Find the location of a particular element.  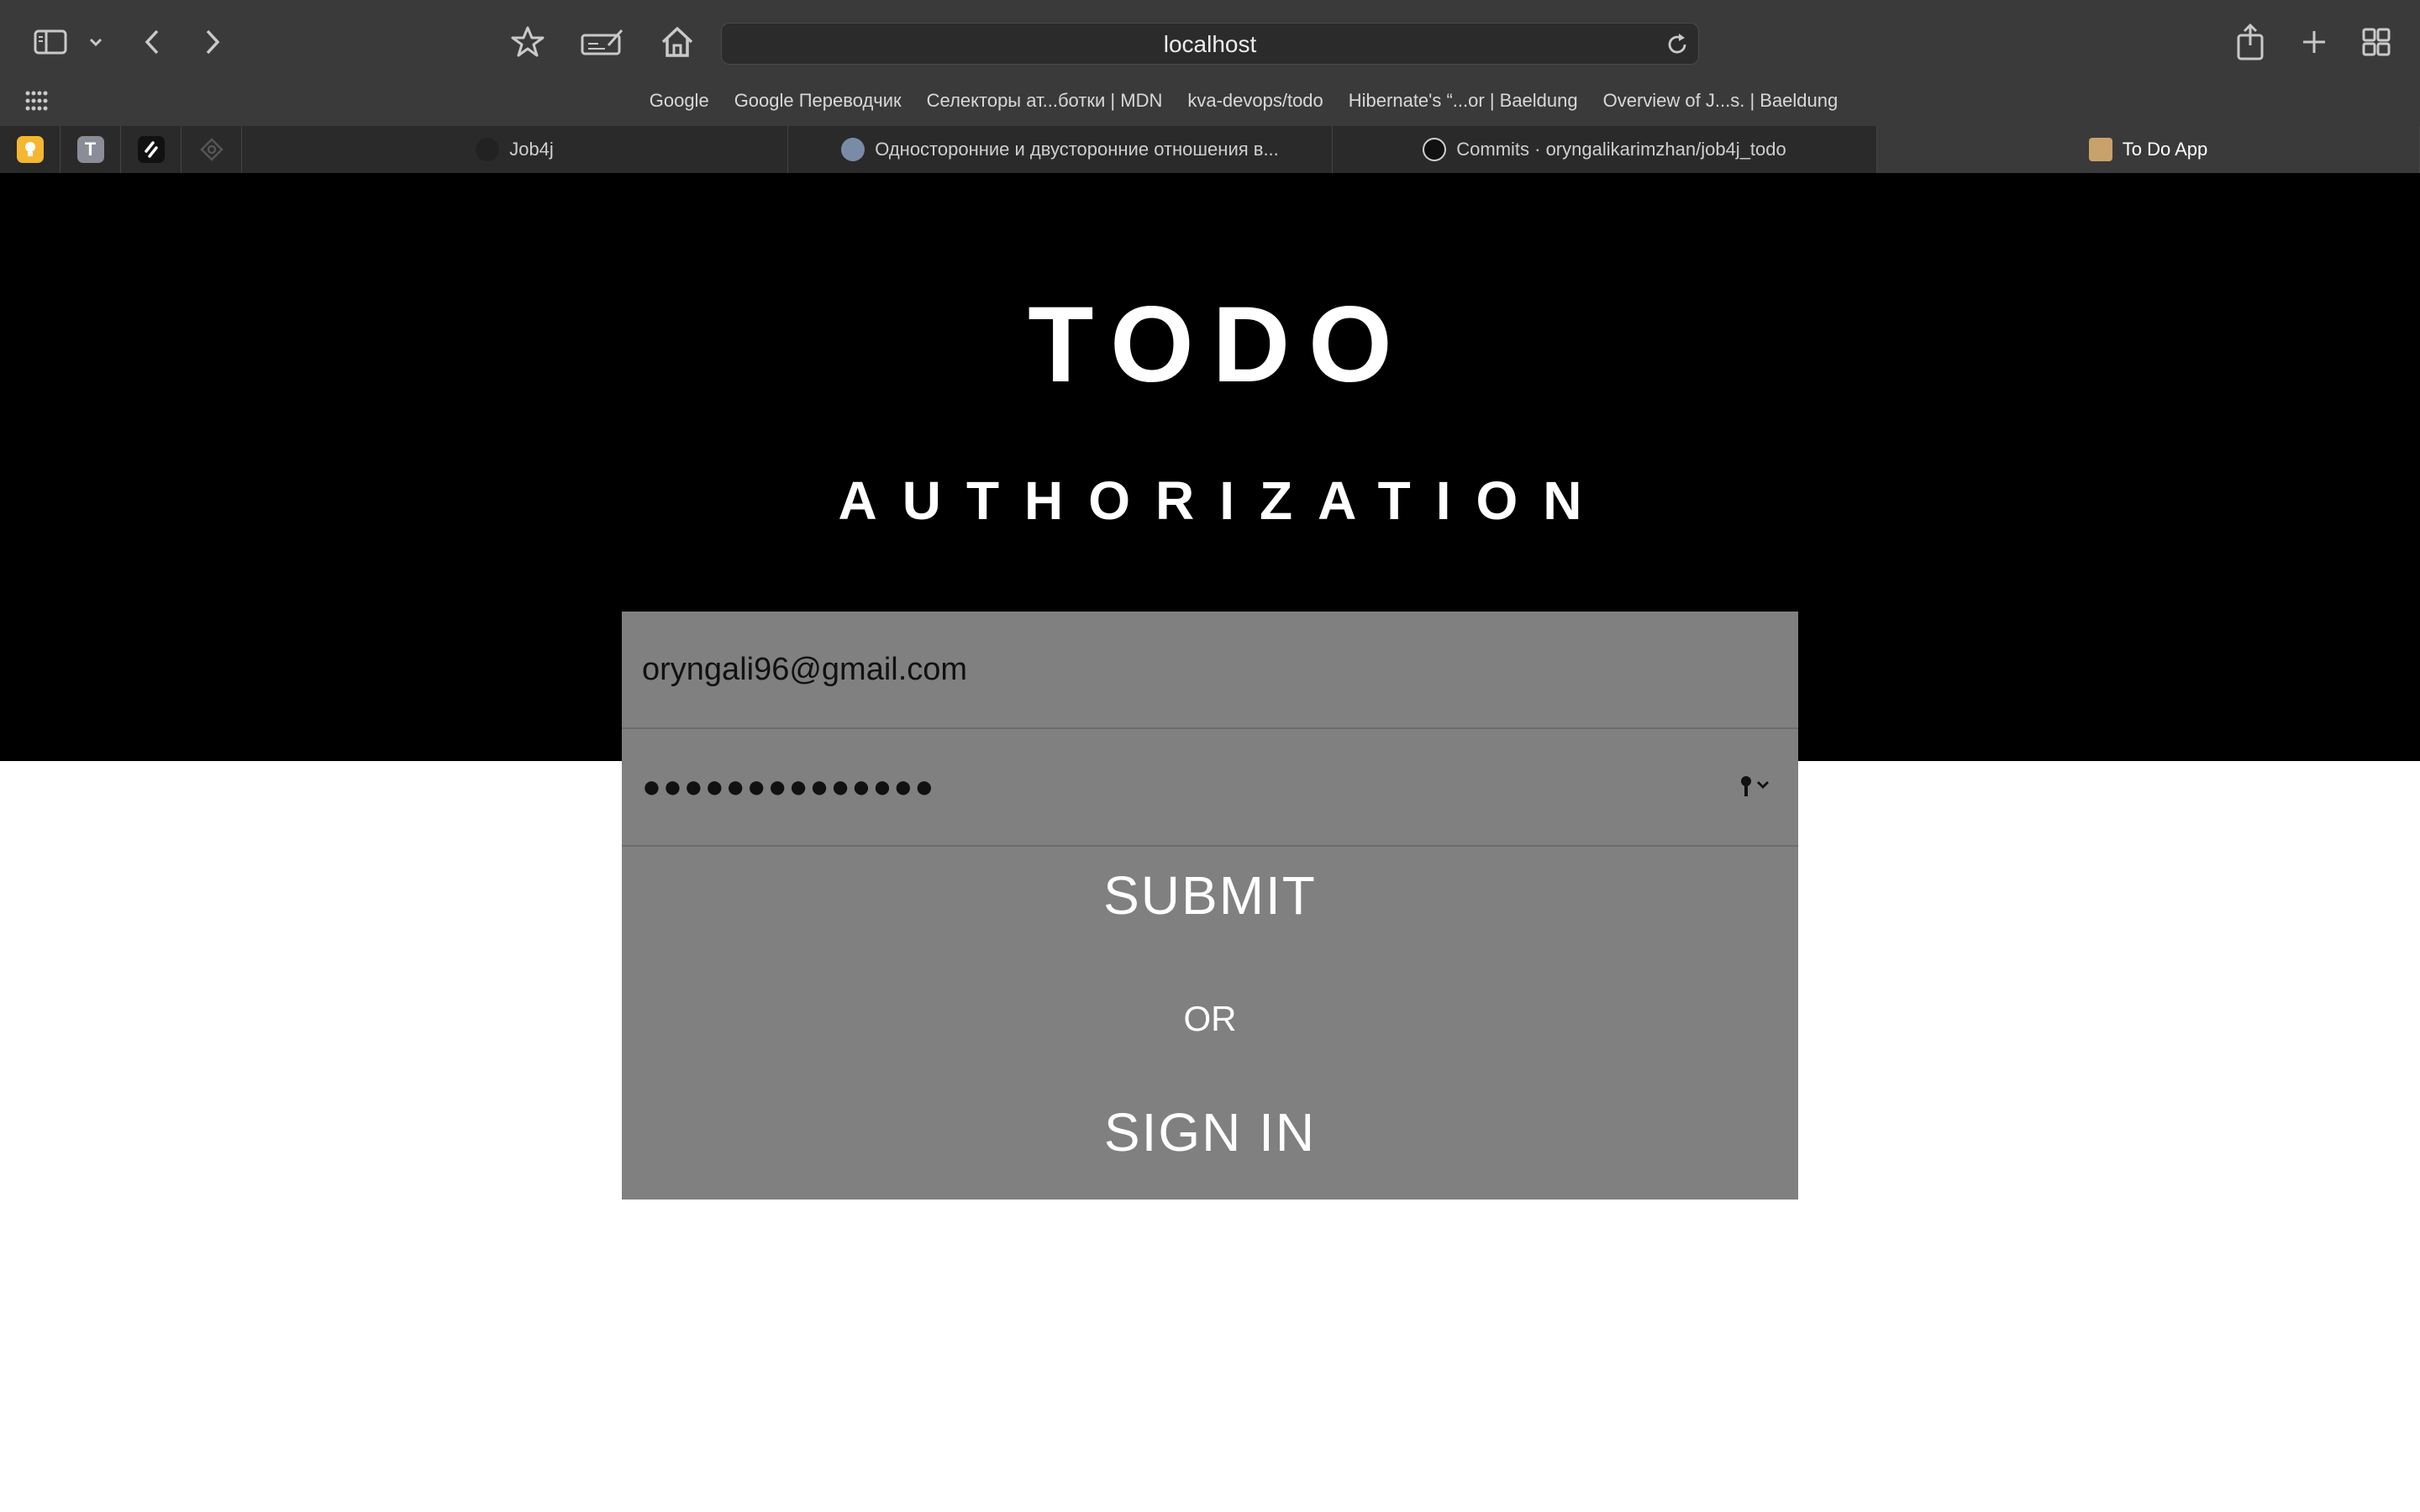

or-label: OR is located at coordinates (1210, 1018).